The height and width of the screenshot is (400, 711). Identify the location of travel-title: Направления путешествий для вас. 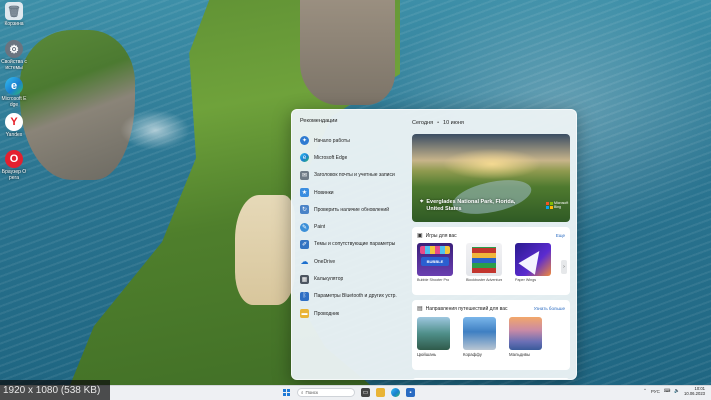
(466, 308).